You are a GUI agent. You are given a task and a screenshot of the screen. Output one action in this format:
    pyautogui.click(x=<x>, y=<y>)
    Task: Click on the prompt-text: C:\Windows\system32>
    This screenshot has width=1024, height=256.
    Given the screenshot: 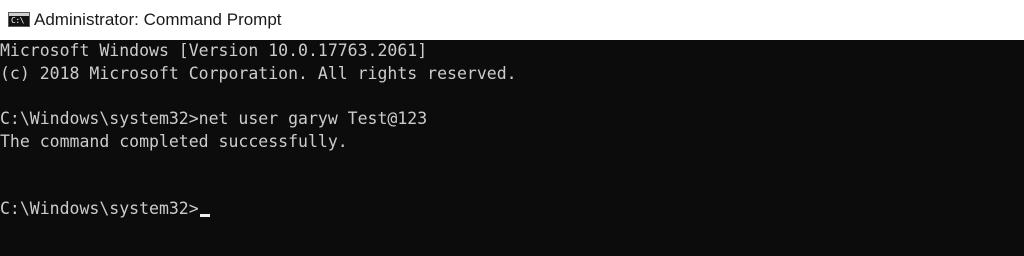 What is the action you would take?
    pyautogui.click(x=99, y=208)
    